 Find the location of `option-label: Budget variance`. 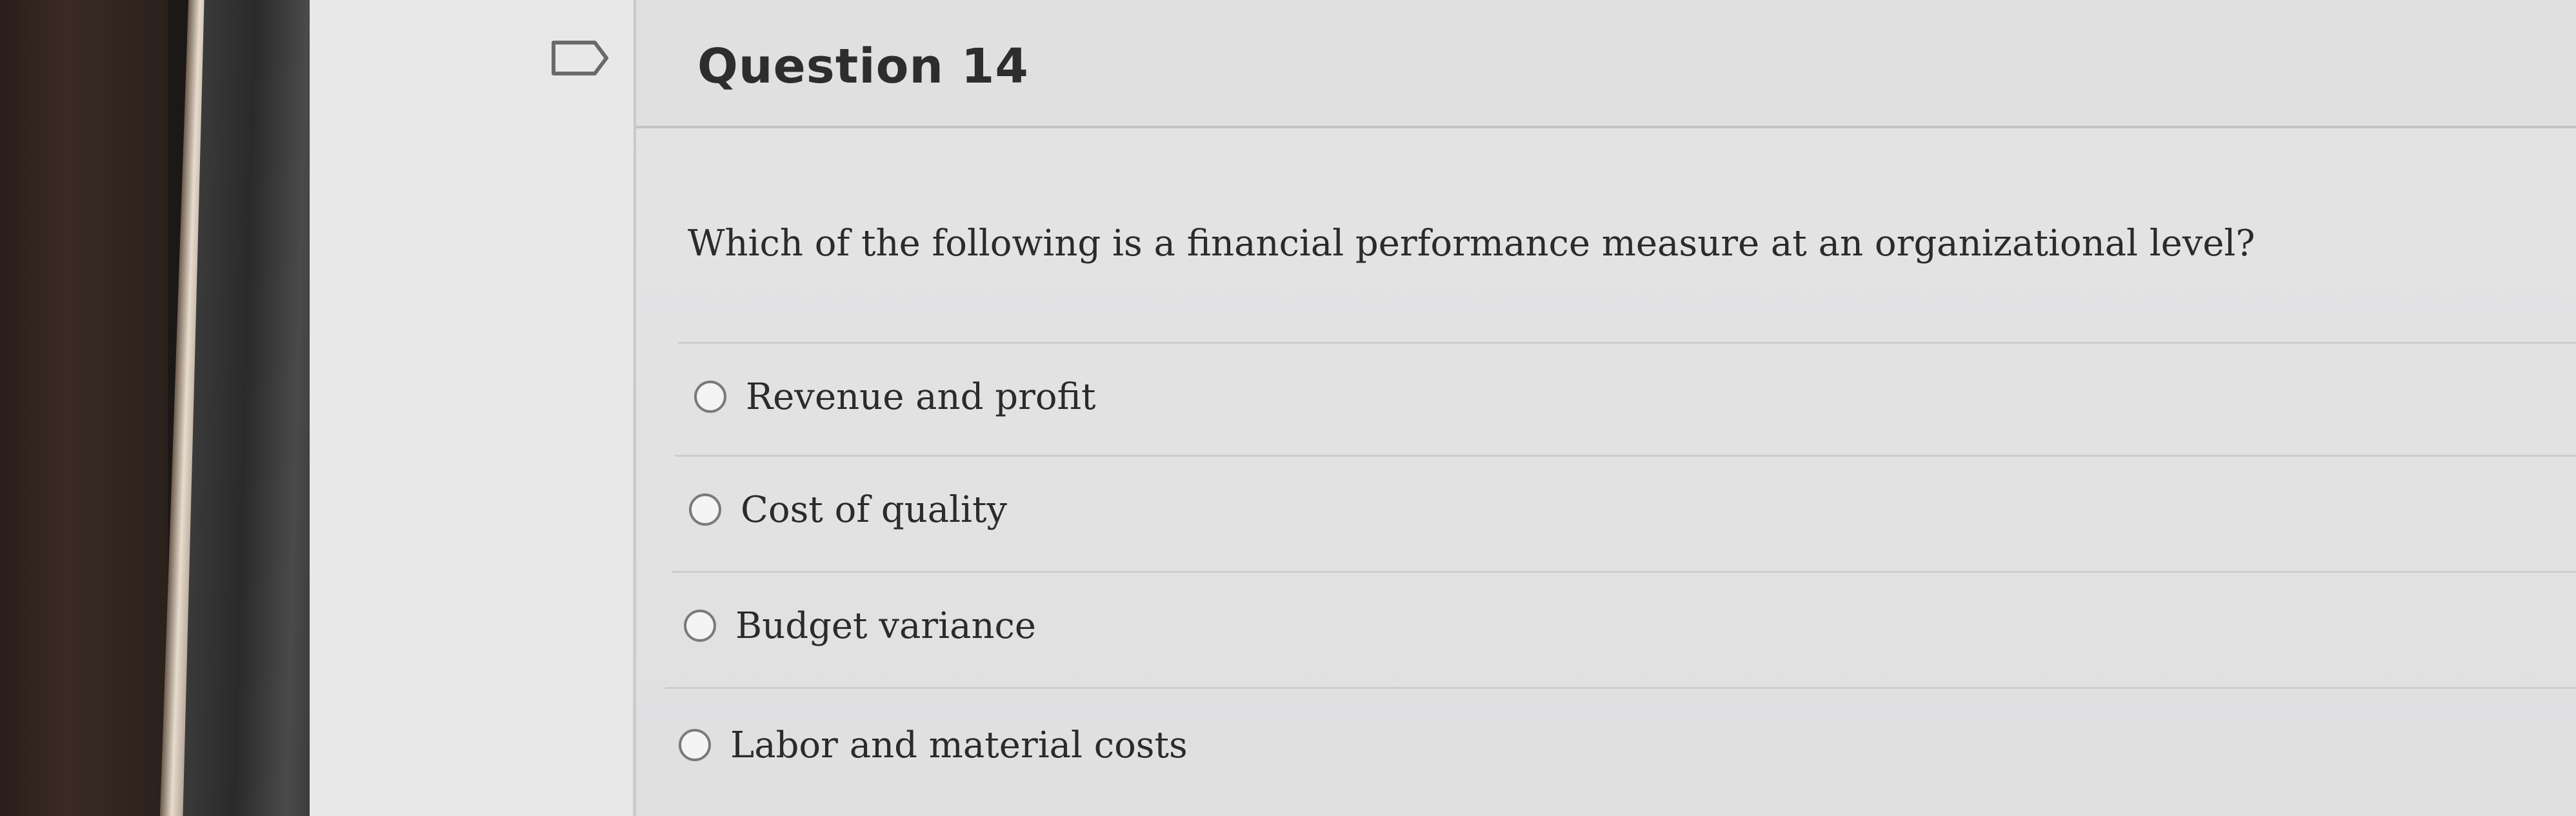

option-label: Budget variance is located at coordinates (885, 626).